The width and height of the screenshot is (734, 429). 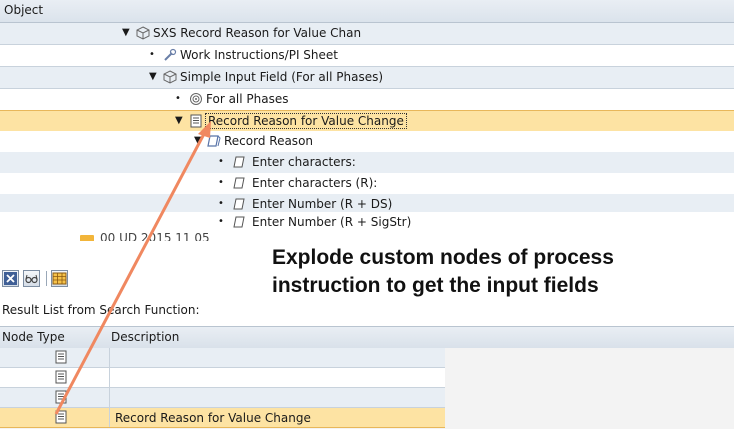 I want to click on close-icon, so click(x=10, y=278).